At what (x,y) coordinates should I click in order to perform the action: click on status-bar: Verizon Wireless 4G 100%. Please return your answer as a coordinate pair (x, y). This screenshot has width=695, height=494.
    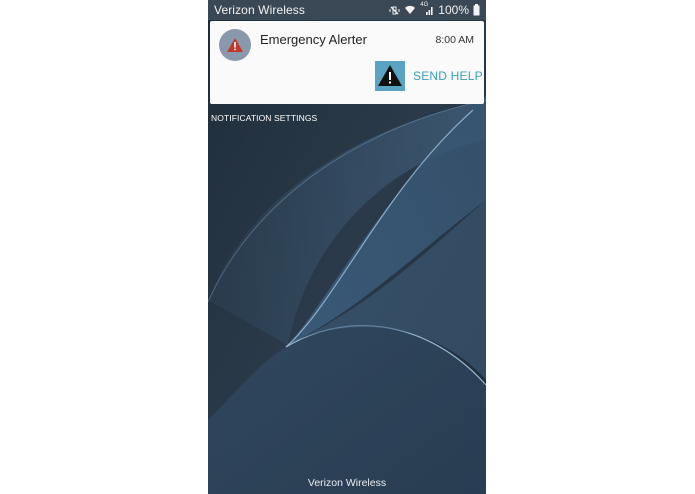
    Looking at the image, I should click on (347, 10).